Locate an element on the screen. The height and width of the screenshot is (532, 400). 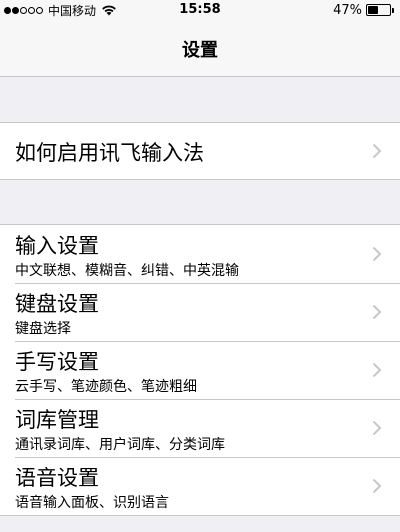
settings-group-help: 如何启用讯飞输入法 is located at coordinates (200, 151).